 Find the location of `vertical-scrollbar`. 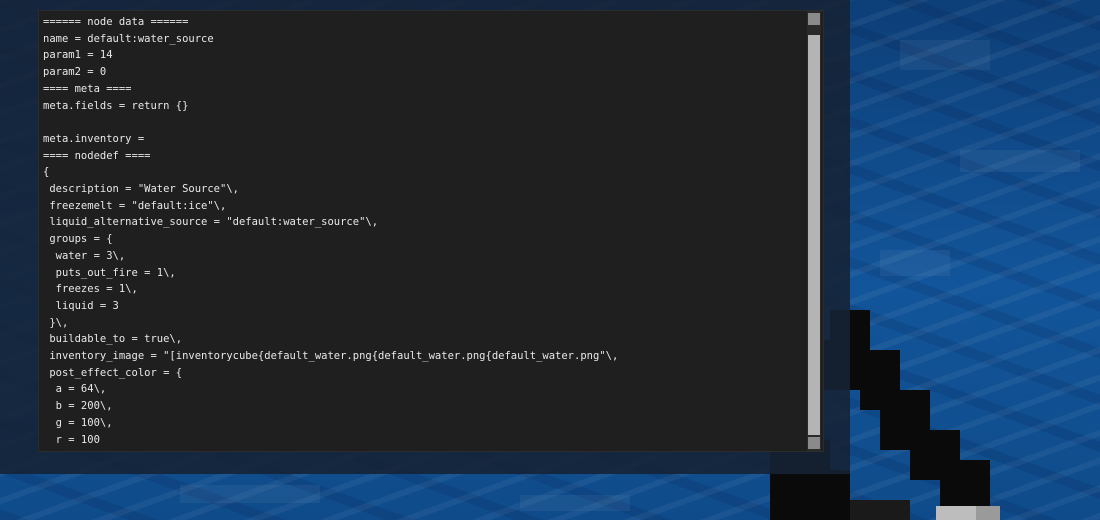

vertical-scrollbar is located at coordinates (814, 231).